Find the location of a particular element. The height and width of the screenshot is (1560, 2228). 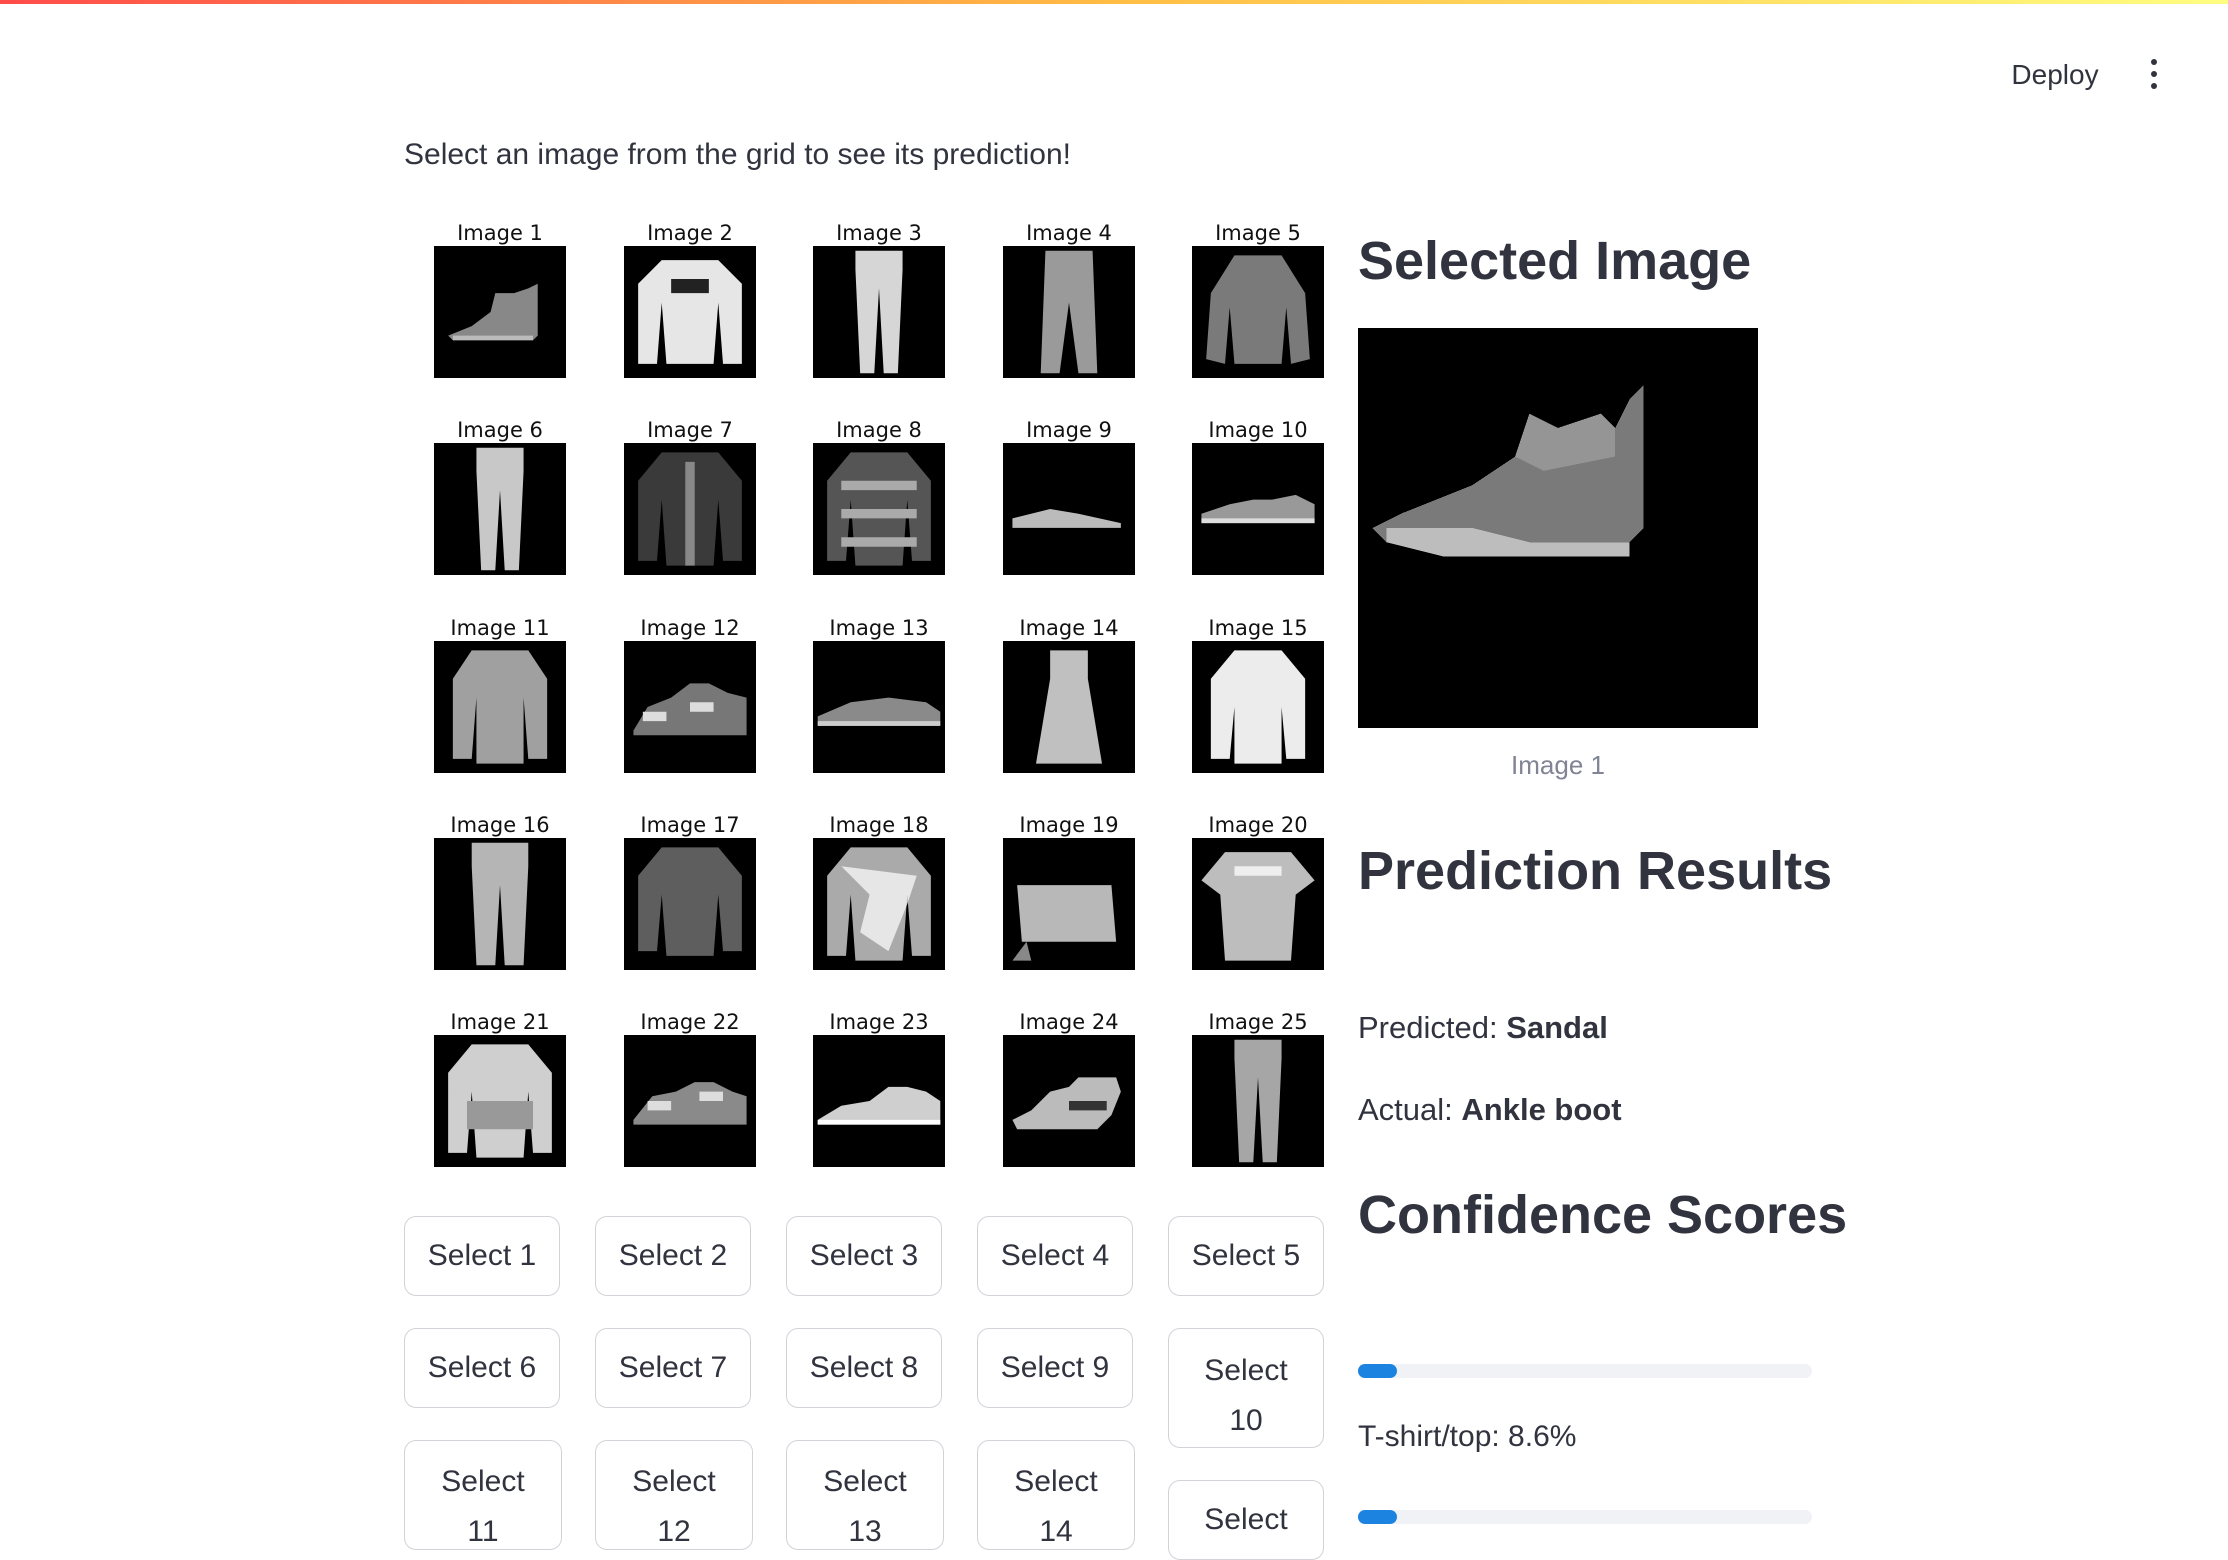

select-button-7: Select 7 is located at coordinates (673, 1368).